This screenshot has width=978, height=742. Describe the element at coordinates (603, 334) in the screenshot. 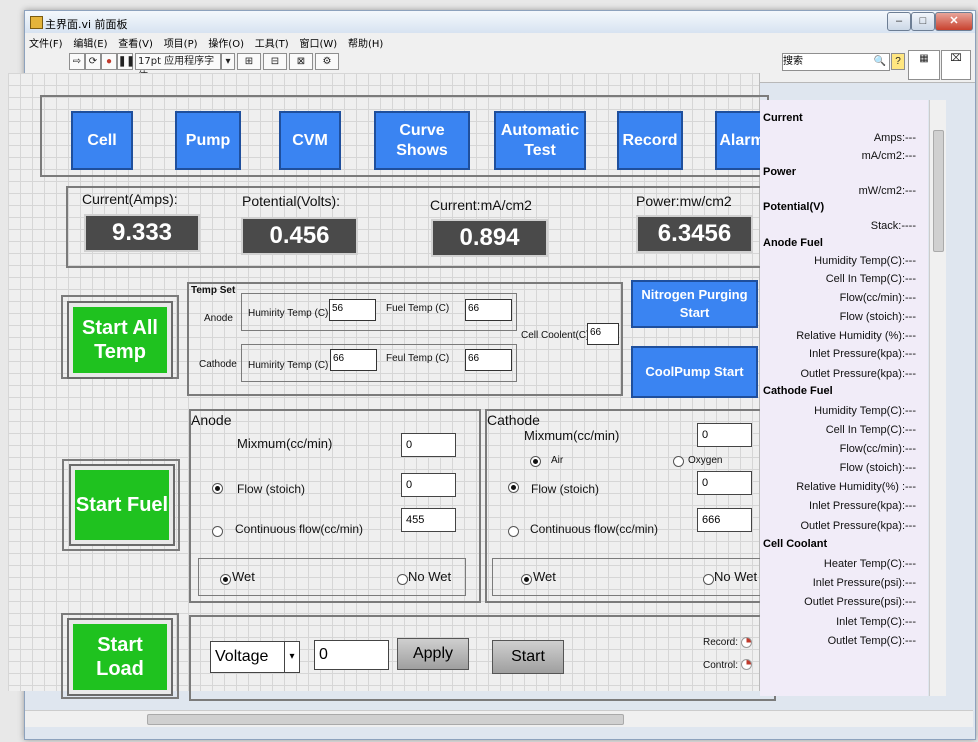

I see `cell-coolant-input: 66` at that location.